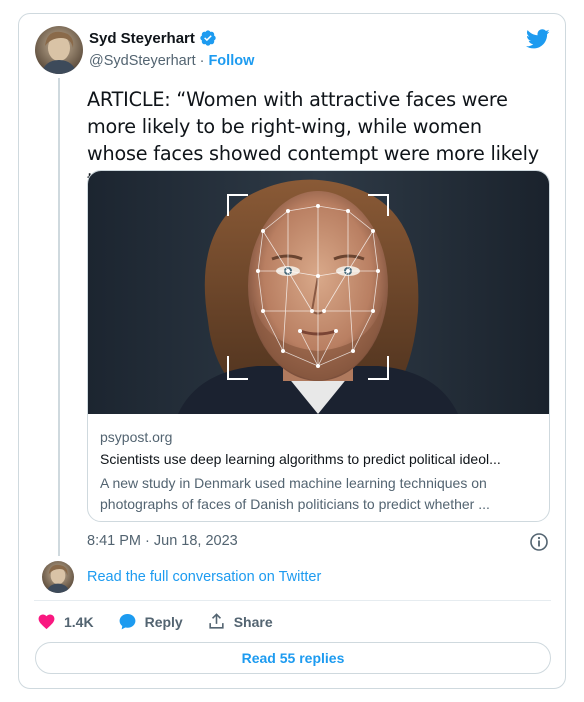 The image size is (584, 702). What do you see at coordinates (539, 542) in the screenshot?
I see `info-icon` at bounding box center [539, 542].